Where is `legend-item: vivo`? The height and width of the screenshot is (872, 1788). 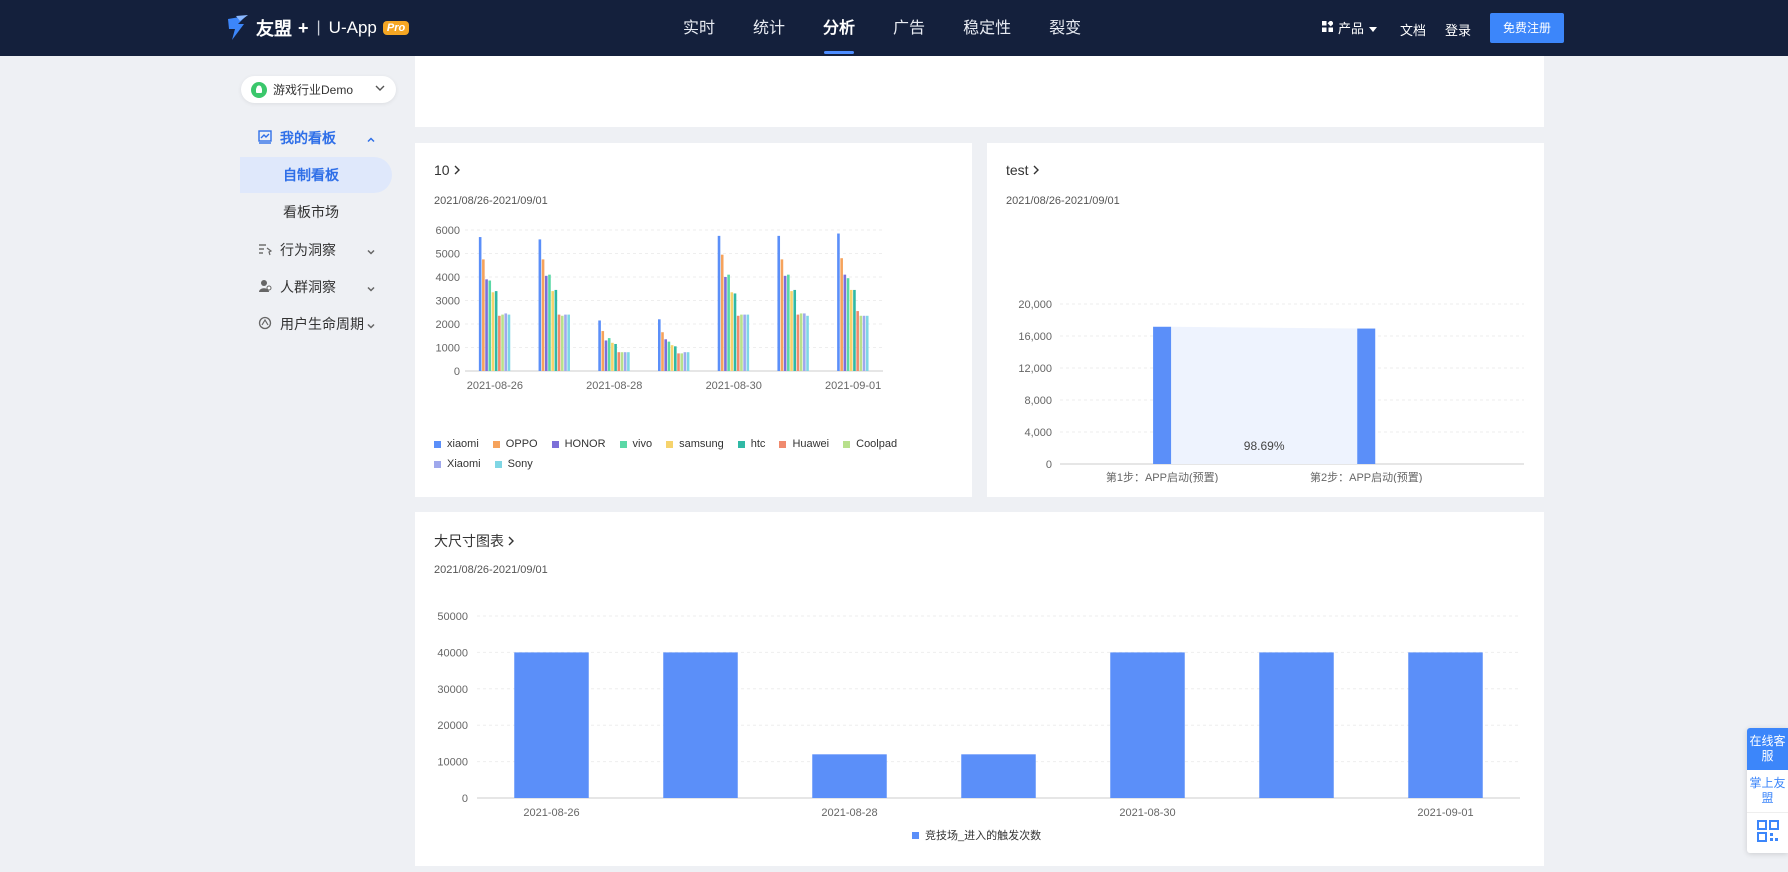
legend-item: vivo is located at coordinates (636, 444).